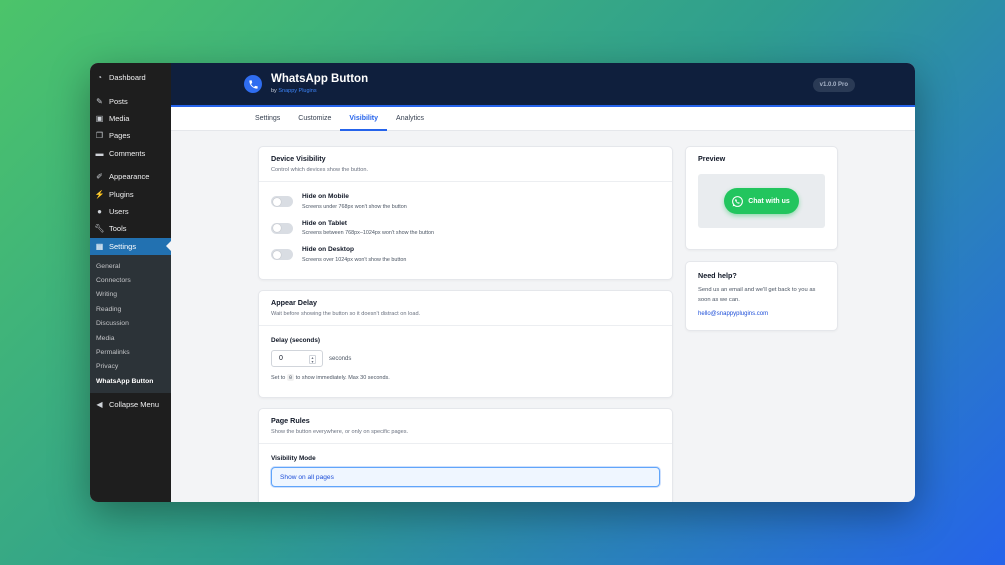 Image resolution: width=1005 pixels, height=565 pixels. Describe the element at coordinates (130, 100) in the screenshot. I see `sidebar-item-posts: ✎ Posts` at that location.